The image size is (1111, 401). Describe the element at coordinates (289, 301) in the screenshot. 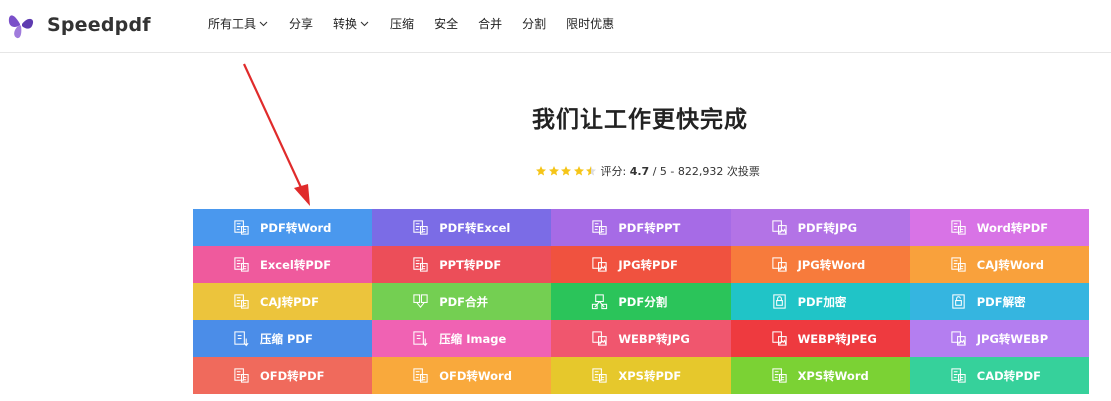

I see `tool-label: CAJ转PDF` at that location.